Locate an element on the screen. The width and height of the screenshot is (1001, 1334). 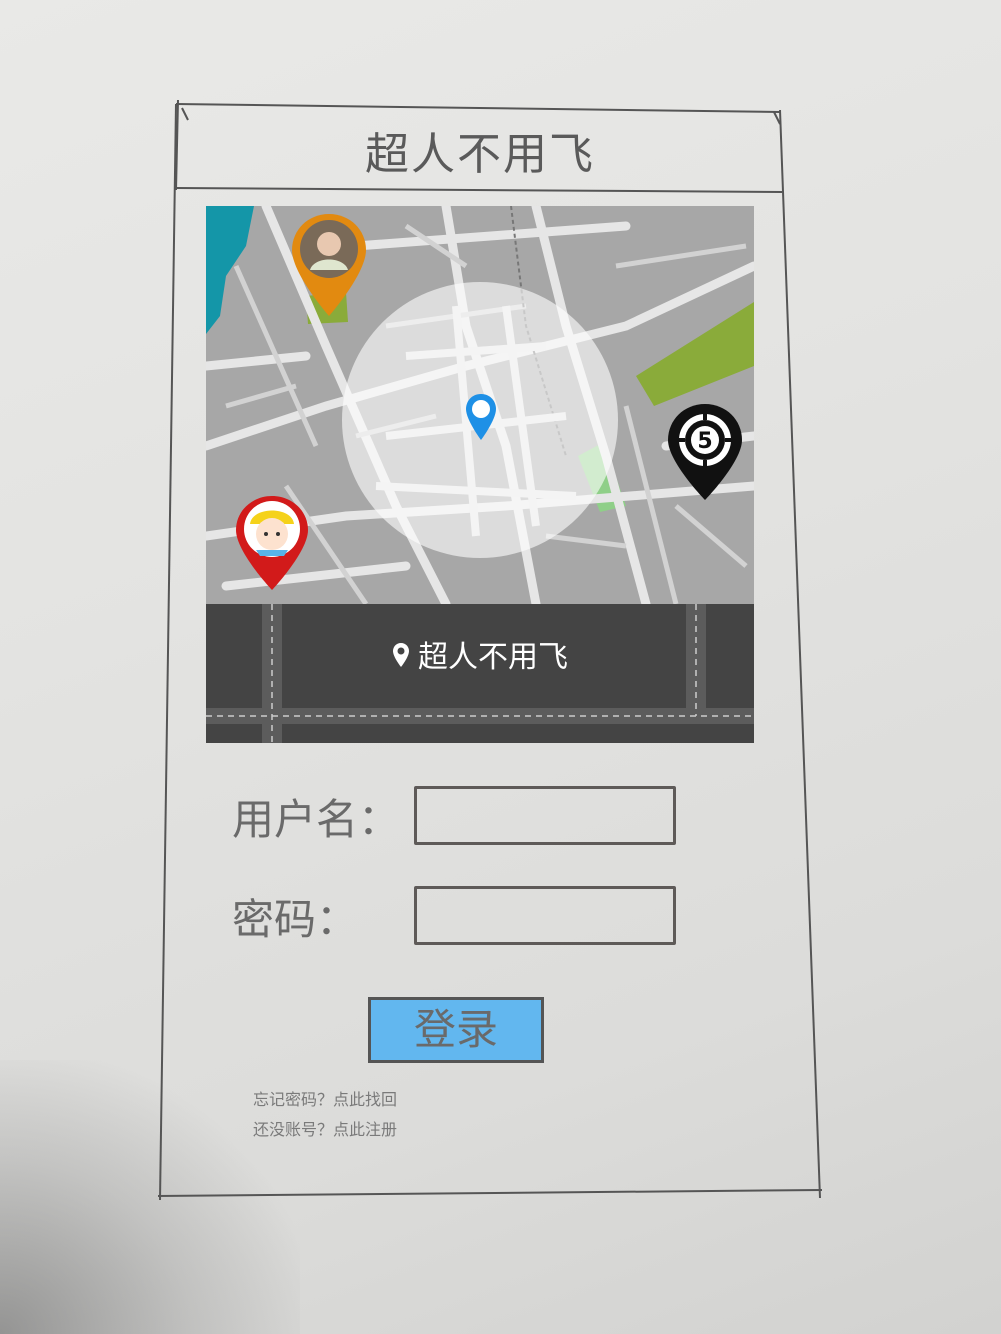
username-label: 用户名： is located at coordinates (316, 819).